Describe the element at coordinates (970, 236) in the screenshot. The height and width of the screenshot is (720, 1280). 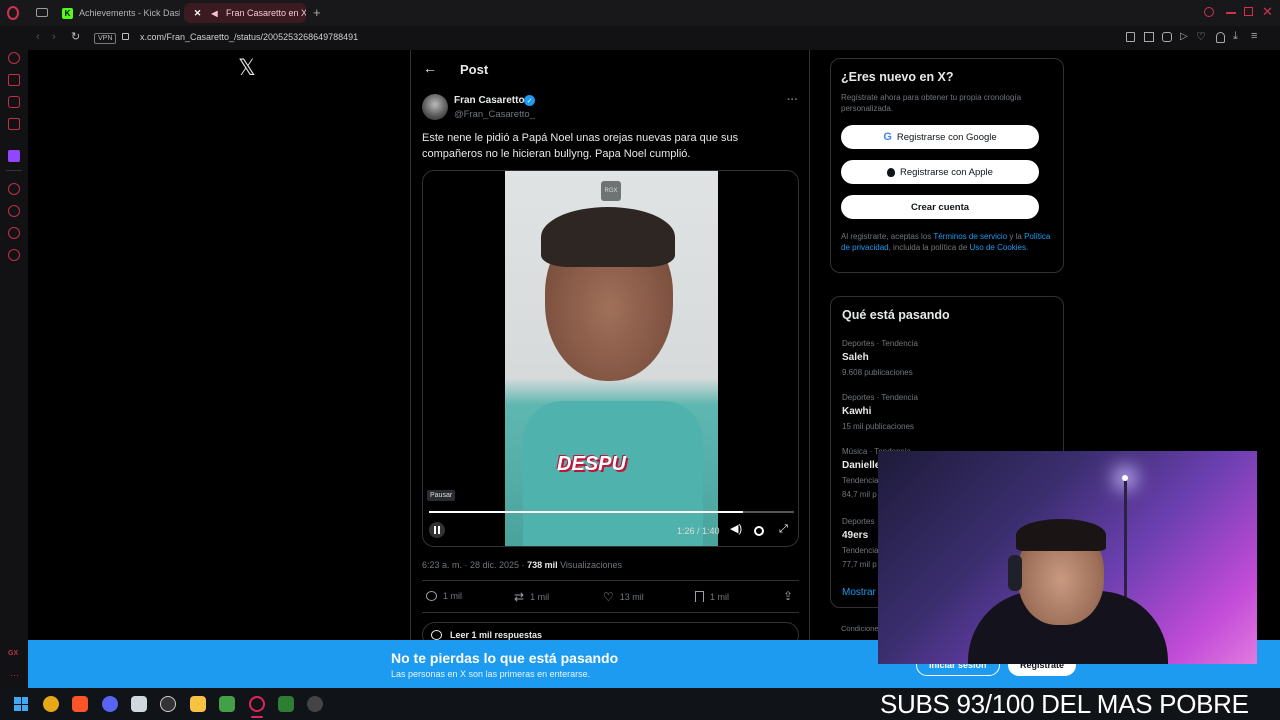
I see `terms-link: Términos de servicio` at that location.